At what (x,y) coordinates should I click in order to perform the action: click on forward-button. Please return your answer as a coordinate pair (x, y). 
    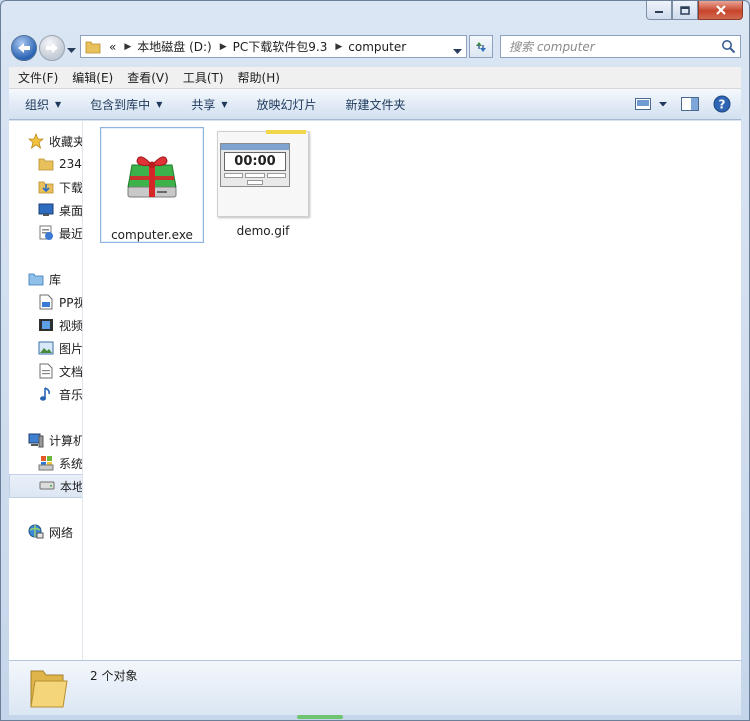
    Looking at the image, I should click on (52, 48).